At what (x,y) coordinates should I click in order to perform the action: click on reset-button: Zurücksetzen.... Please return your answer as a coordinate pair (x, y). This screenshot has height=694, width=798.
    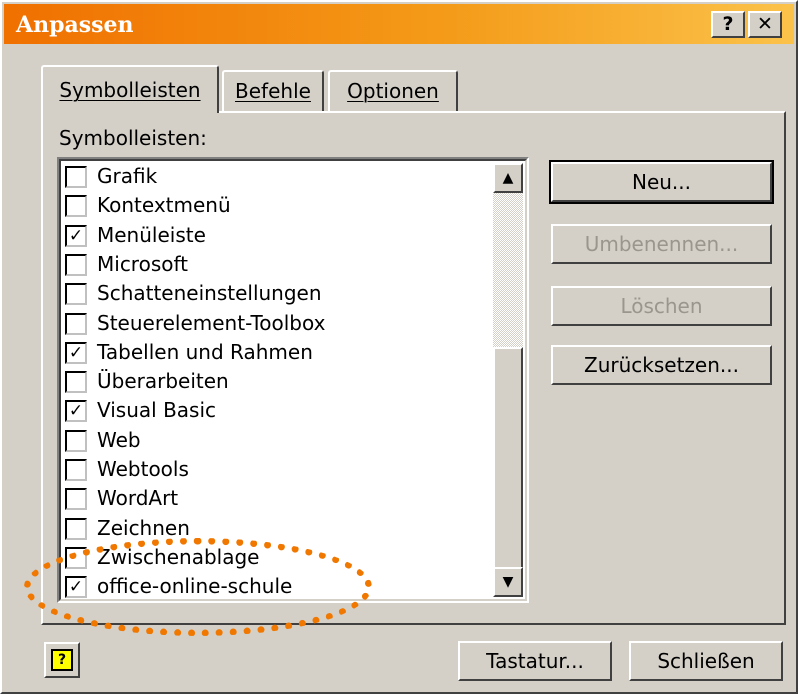
    Looking at the image, I should click on (661, 365).